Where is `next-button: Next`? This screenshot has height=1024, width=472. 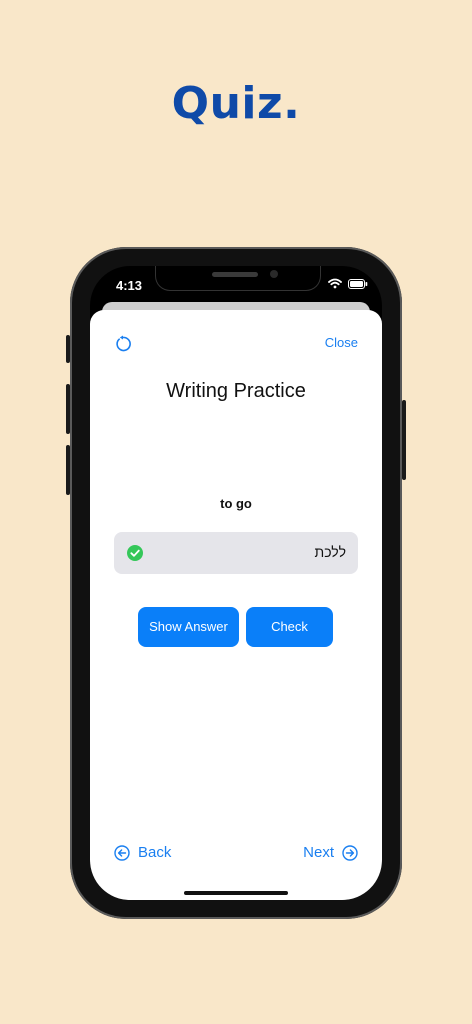 next-button: Next is located at coordinates (330, 852).